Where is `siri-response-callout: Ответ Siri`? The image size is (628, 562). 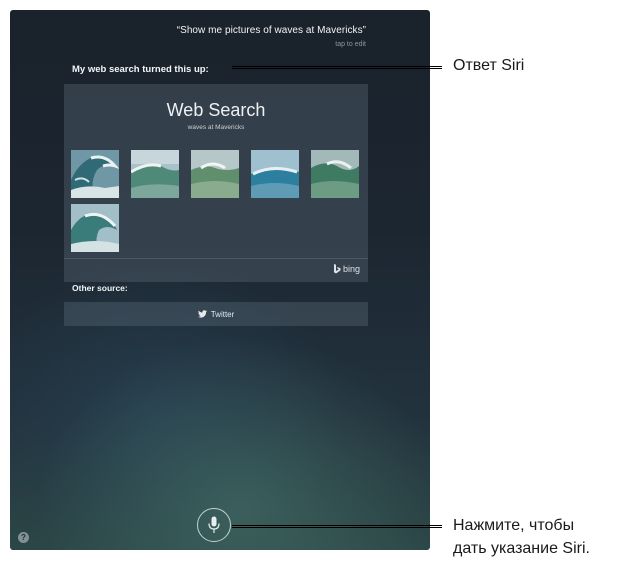 siri-response-callout: Ответ Siri is located at coordinates (489, 65).